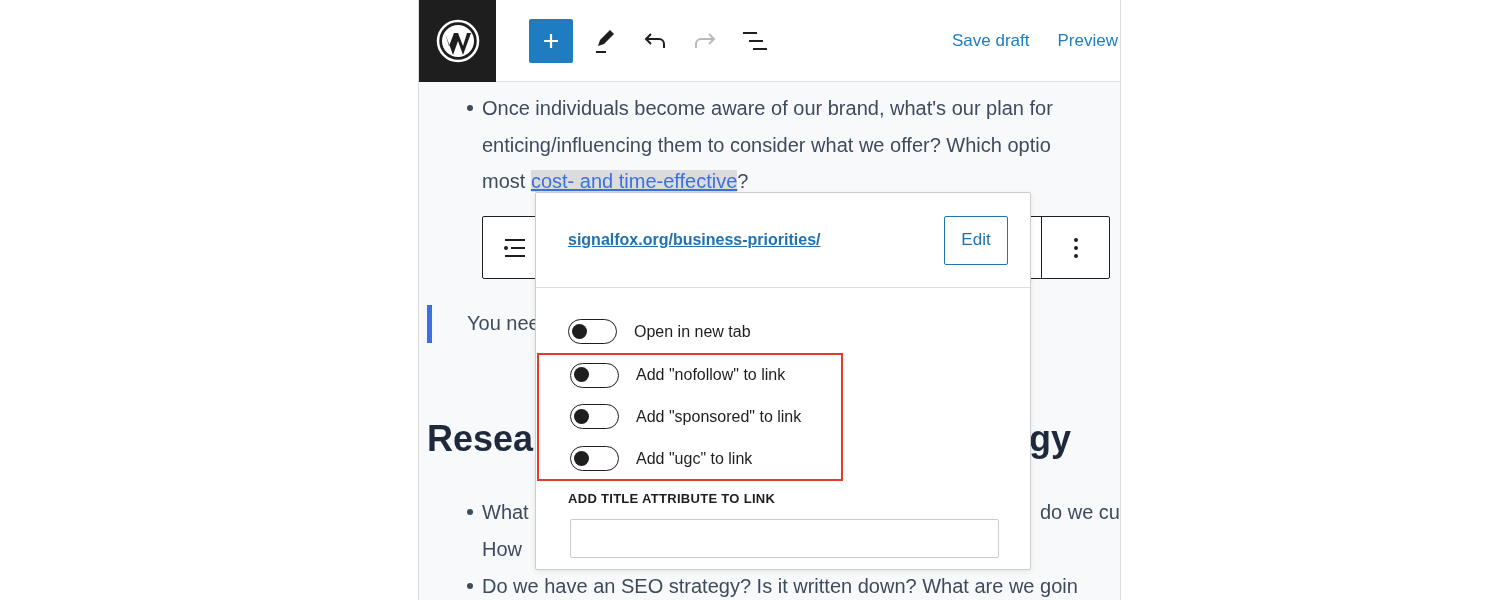 The width and height of the screenshot is (1500, 600). What do you see at coordinates (502, 549) in the screenshot?
I see `list-text: How` at bounding box center [502, 549].